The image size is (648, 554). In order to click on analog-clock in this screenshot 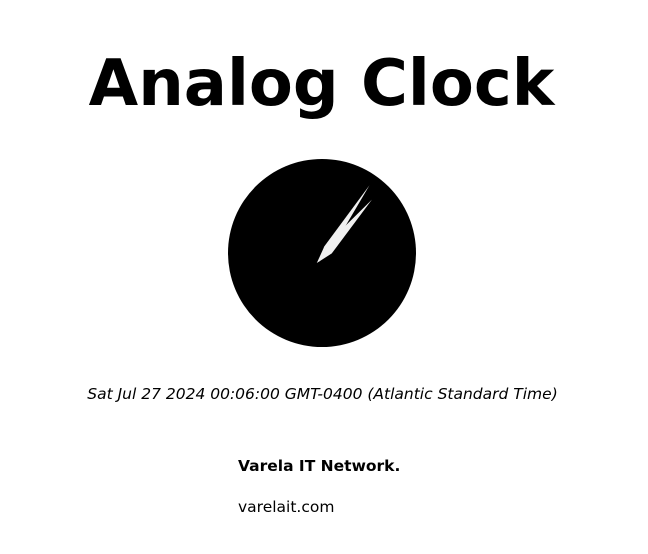, I will do `click(322, 253)`.